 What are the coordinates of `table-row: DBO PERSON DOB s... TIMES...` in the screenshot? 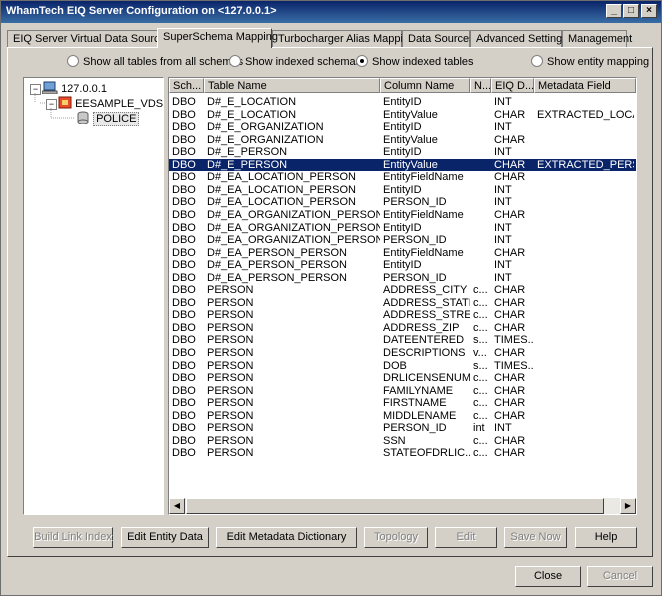 It's located at (402, 366).